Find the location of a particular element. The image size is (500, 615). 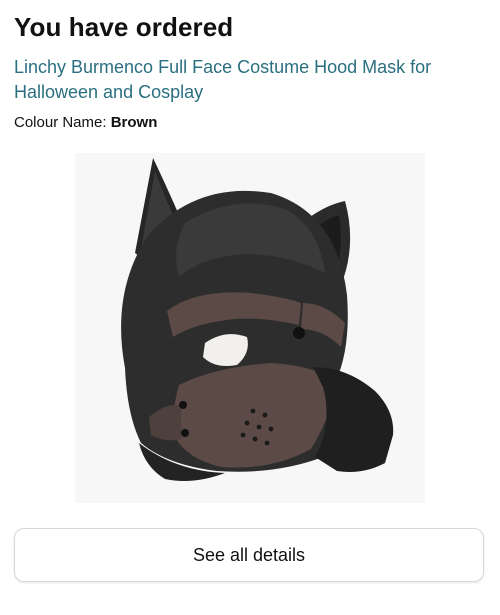

page-heading: You have ordered is located at coordinates (124, 27).